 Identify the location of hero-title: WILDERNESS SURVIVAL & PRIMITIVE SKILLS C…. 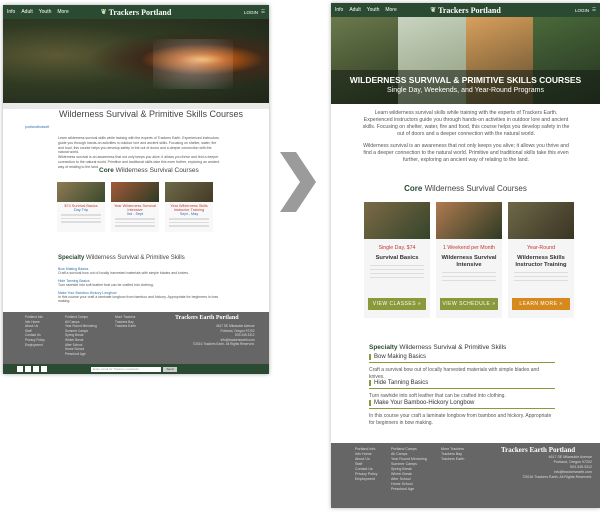
(465, 80).